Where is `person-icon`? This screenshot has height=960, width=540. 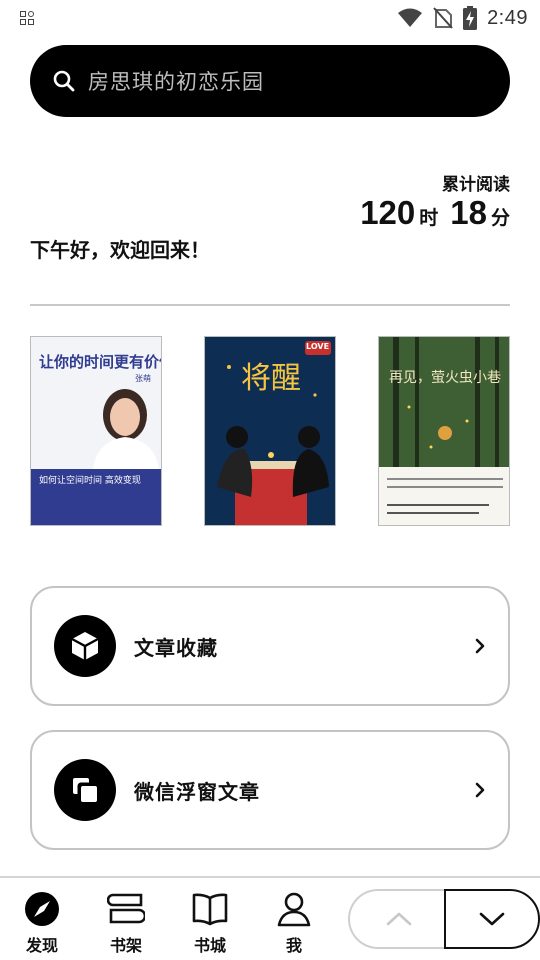
person-icon is located at coordinates (294, 909).